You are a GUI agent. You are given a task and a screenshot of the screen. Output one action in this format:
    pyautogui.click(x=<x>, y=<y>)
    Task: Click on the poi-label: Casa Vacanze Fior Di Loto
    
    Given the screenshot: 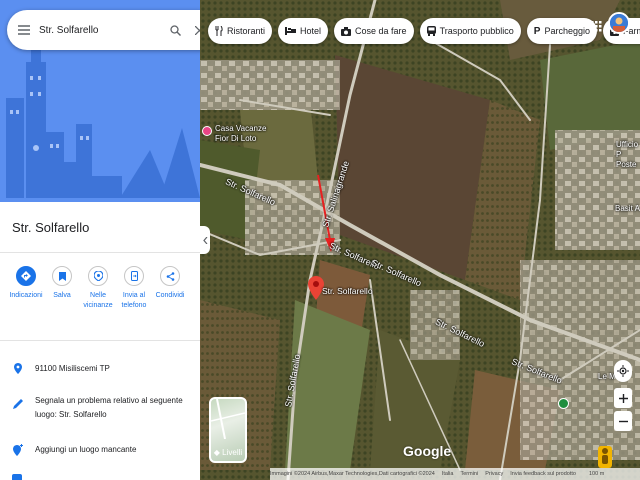 What is the action you would take?
    pyautogui.click(x=247, y=134)
    